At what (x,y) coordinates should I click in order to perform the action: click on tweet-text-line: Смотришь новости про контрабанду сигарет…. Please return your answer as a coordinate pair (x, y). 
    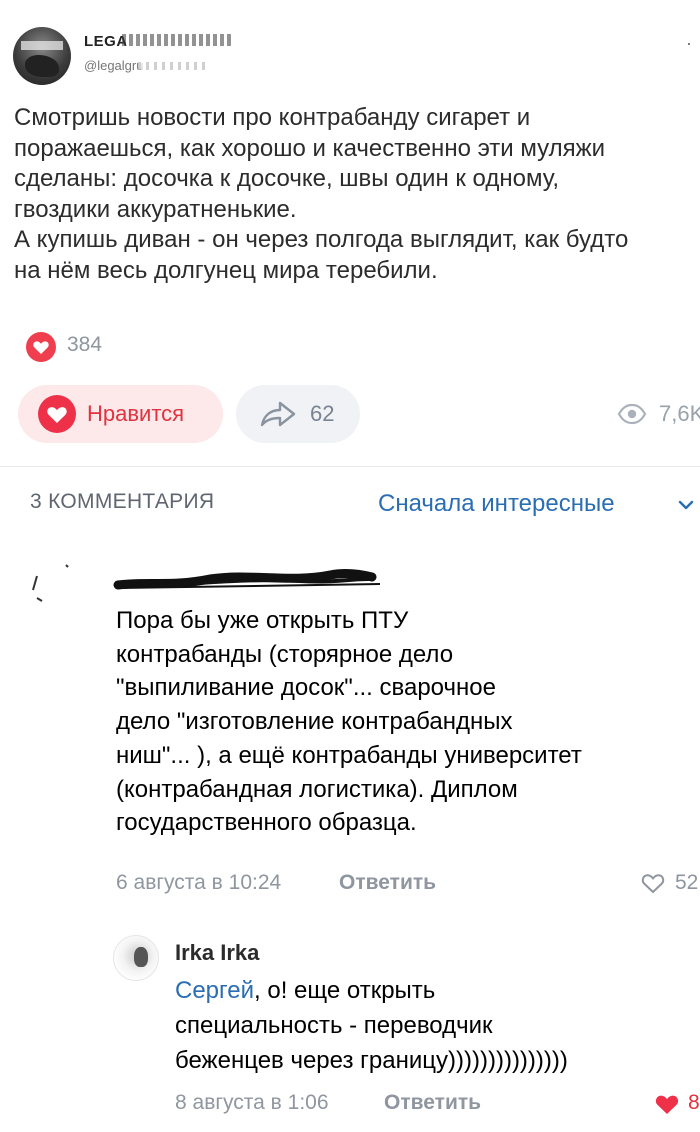
    Looking at the image, I should click on (272, 117).